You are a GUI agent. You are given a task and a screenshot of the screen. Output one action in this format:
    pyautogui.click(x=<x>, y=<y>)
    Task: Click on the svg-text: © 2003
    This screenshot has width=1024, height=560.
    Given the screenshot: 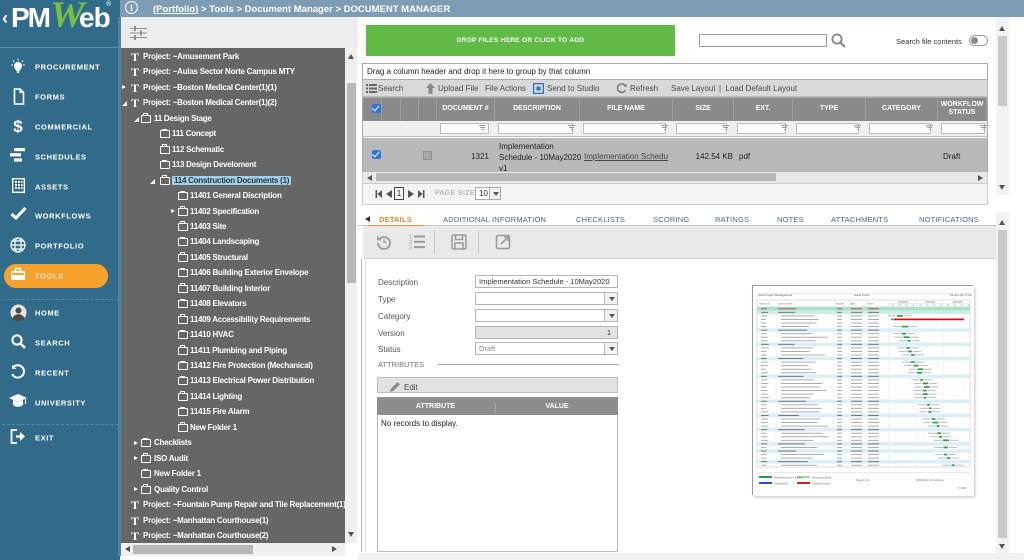 What is the action you would take?
    pyautogui.click(x=962, y=488)
    